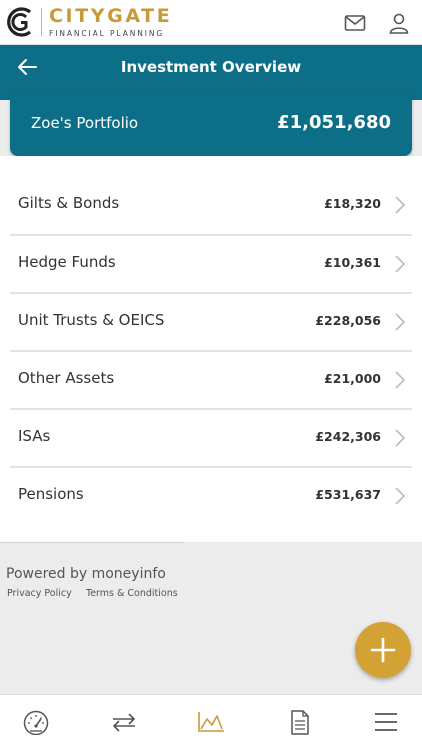 The image size is (422, 750). Describe the element at coordinates (334, 122) in the screenshot. I see `portfolio-total: £1,051,680` at that location.